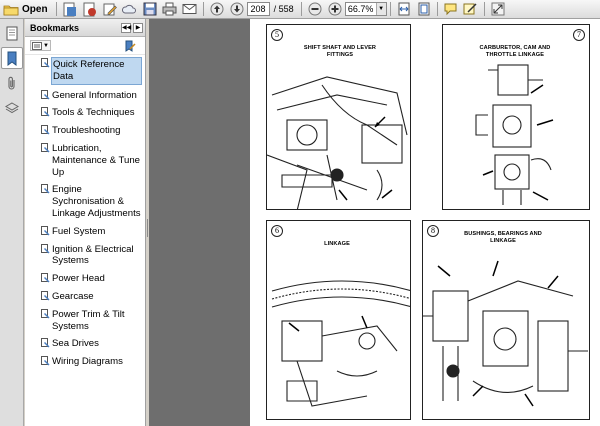 This screenshot has width=600, height=426. What do you see at coordinates (337, 244) in the screenshot?
I see `figure-caption: LINKAGE` at bounding box center [337, 244].